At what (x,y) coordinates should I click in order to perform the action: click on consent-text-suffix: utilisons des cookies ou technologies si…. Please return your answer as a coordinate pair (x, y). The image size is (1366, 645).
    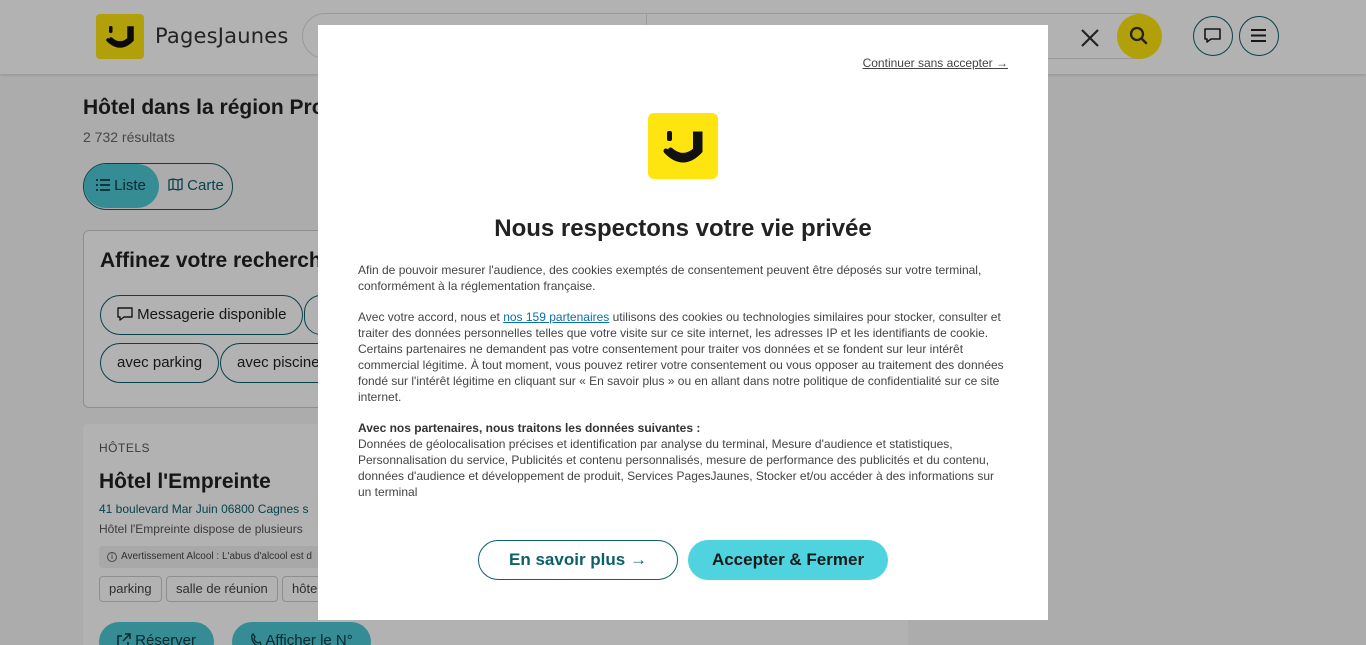
    Looking at the image, I should click on (681, 357).